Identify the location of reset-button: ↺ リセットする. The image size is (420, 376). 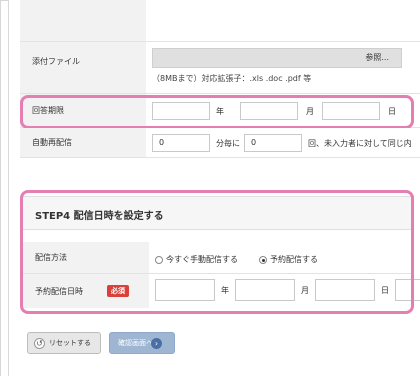
(64, 343).